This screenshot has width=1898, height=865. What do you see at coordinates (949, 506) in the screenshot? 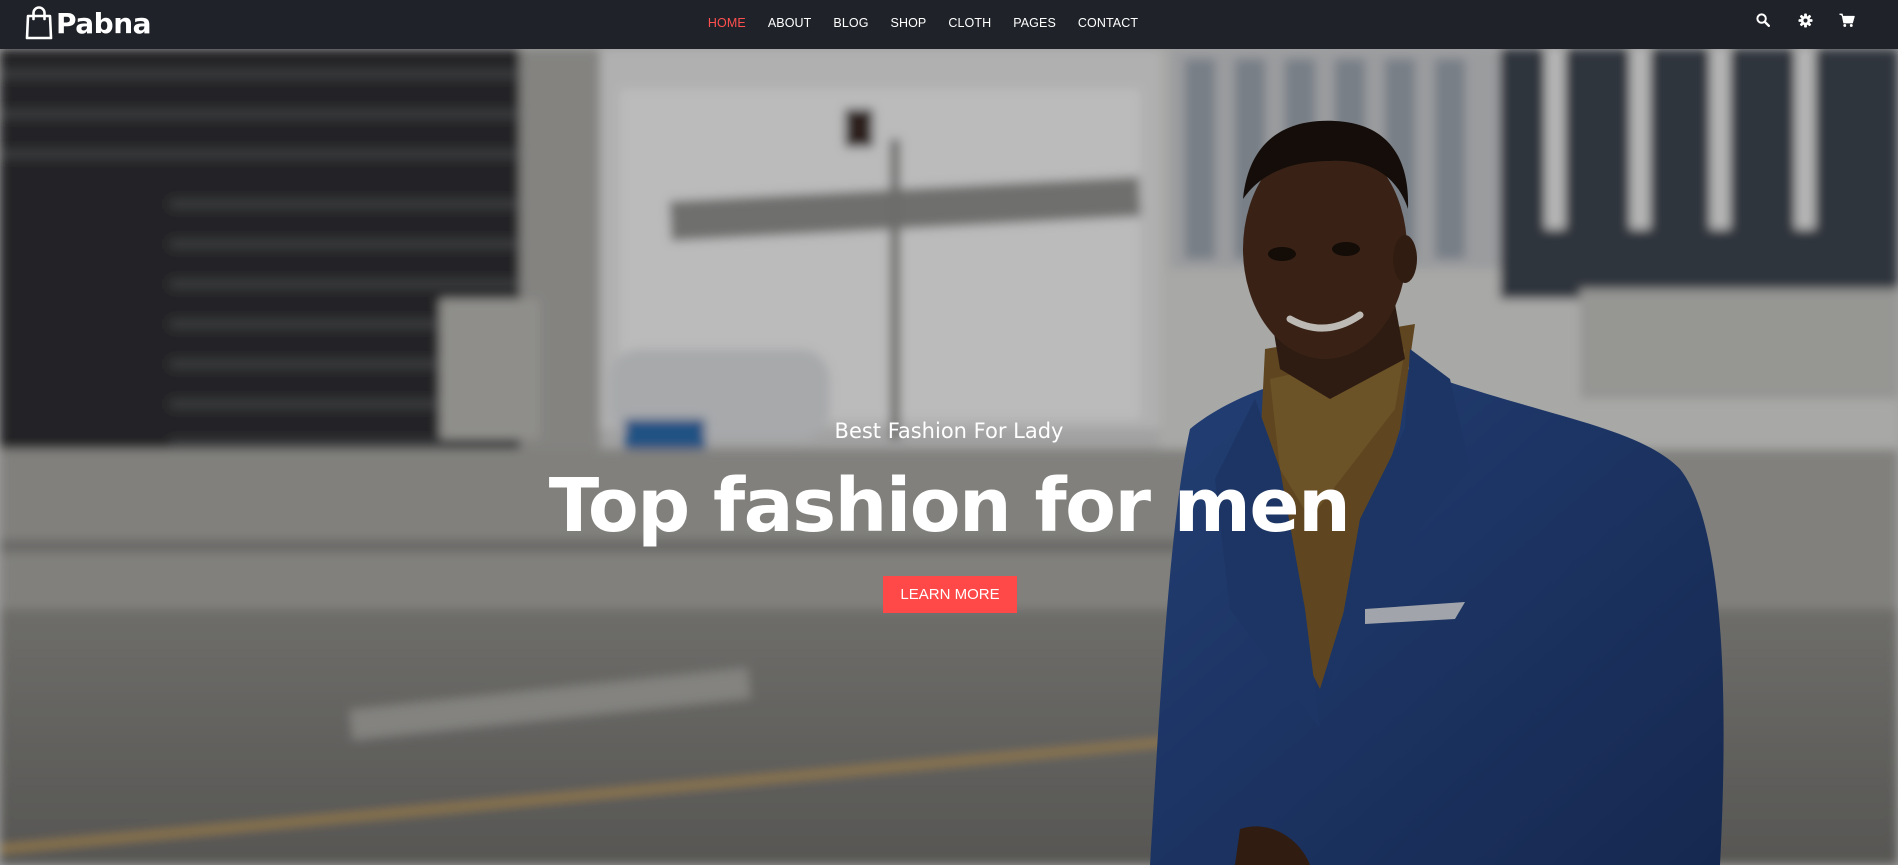
I see `hero-headline: Top fashion for men` at bounding box center [949, 506].